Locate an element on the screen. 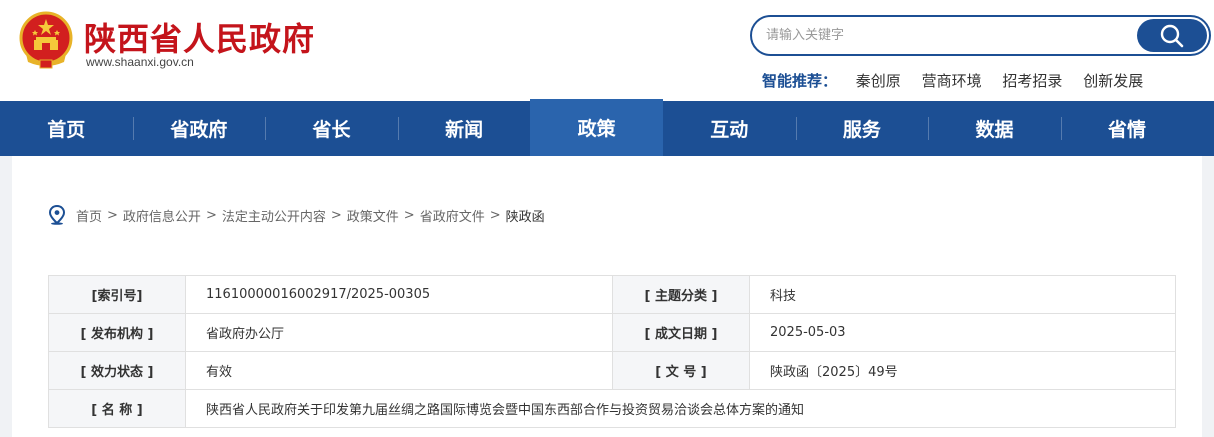 The height and width of the screenshot is (437, 1214). nav-services: 服务 is located at coordinates (862, 128).